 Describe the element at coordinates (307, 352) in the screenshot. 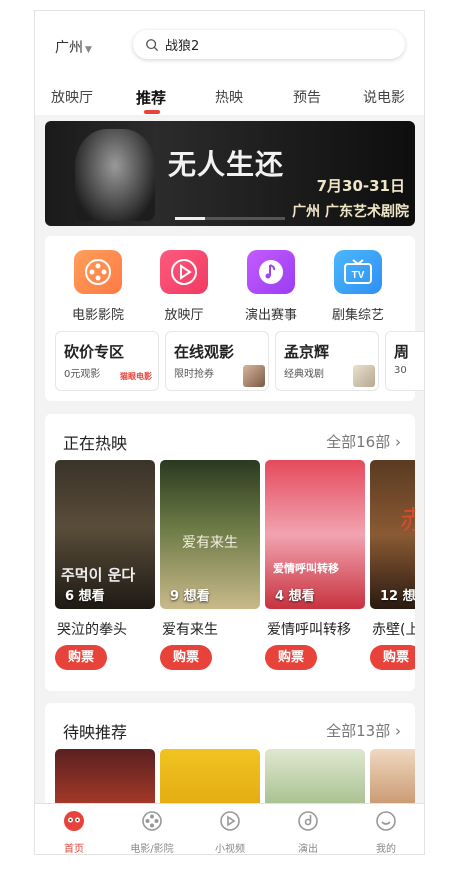

I see `promo-title: 孟京辉` at that location.